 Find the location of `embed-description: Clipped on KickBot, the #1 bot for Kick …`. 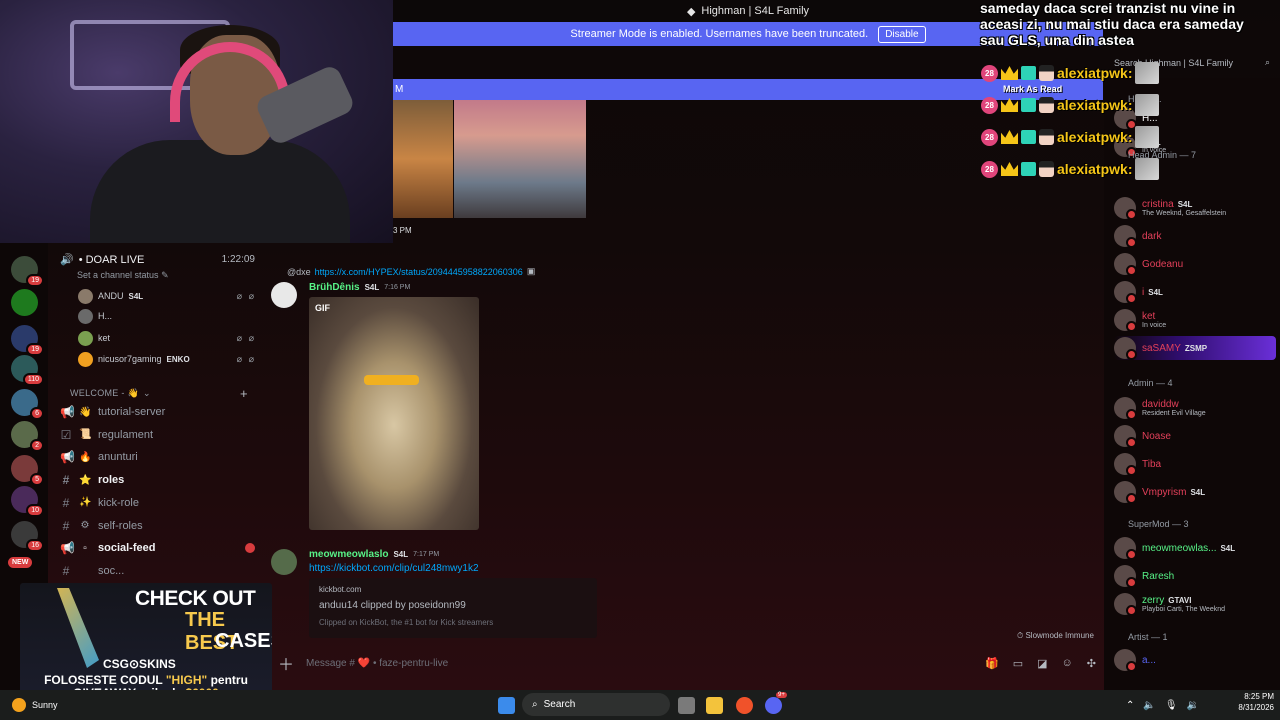

embed-description: Clipped on KickBot, the #1 bot for Kick … is located at coordinates (406, 622).